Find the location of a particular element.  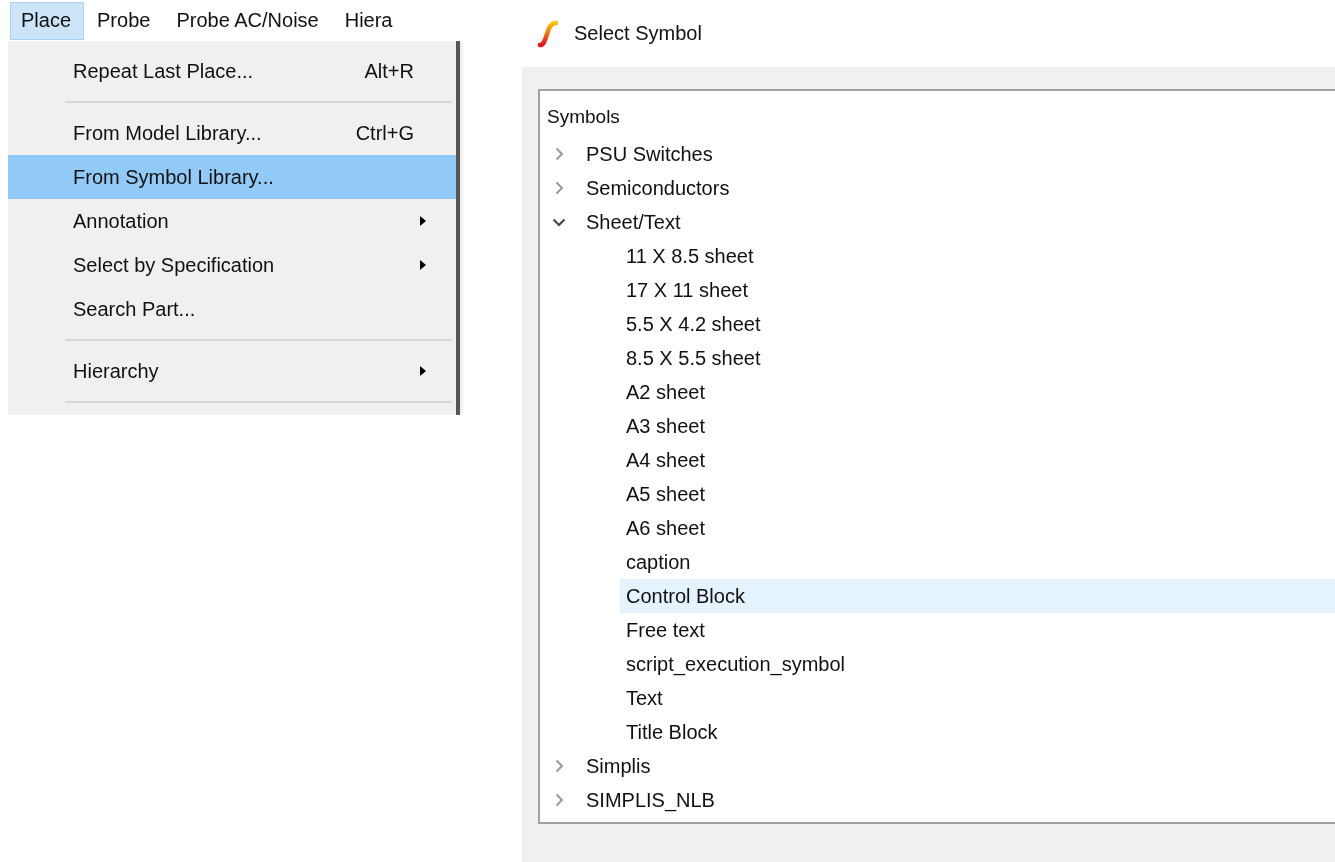

tree-item: 5.5 X 4.2 sheet is located at coordinates (977, 324).